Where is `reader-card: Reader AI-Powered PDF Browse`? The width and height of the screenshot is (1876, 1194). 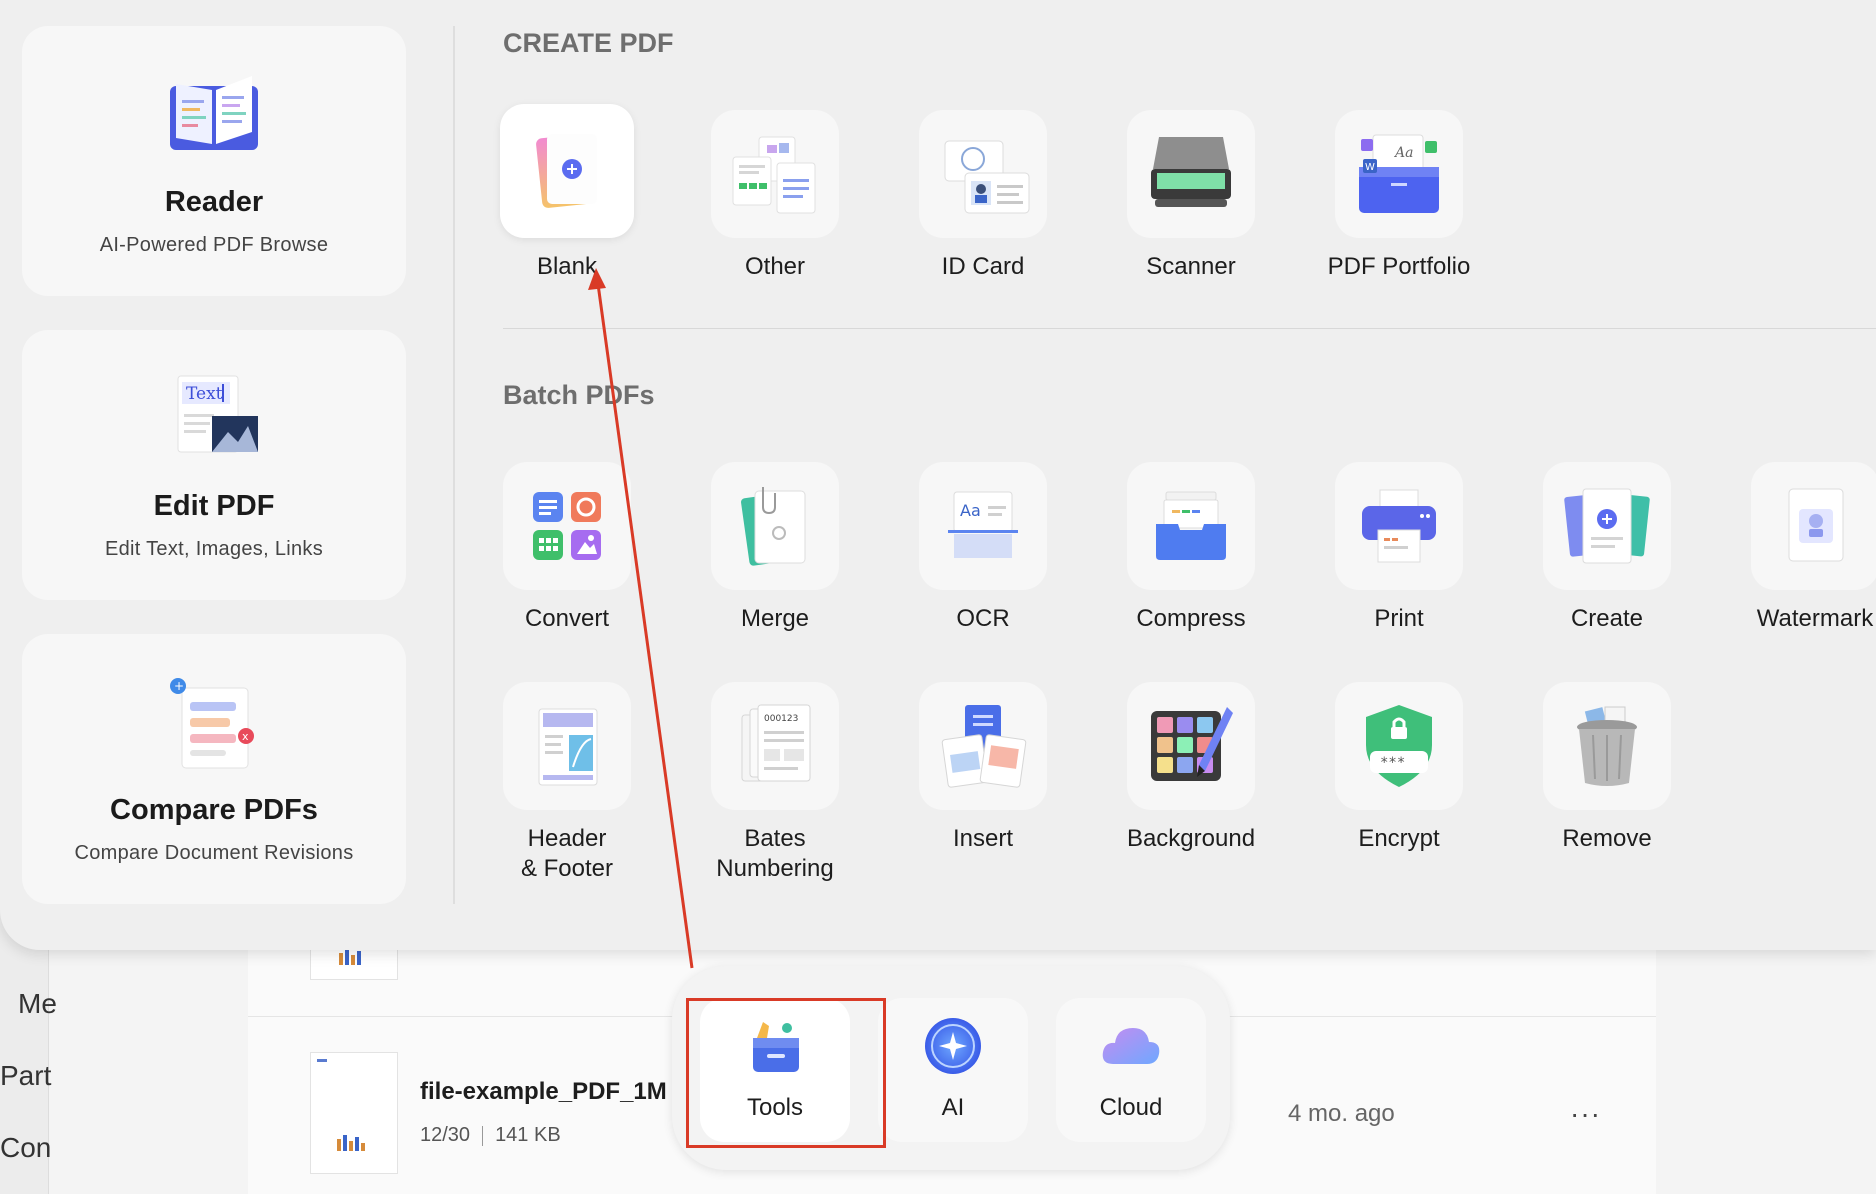
reader-card: Reader AI-Powered PDF Browse is located at coordinates (214, 161).